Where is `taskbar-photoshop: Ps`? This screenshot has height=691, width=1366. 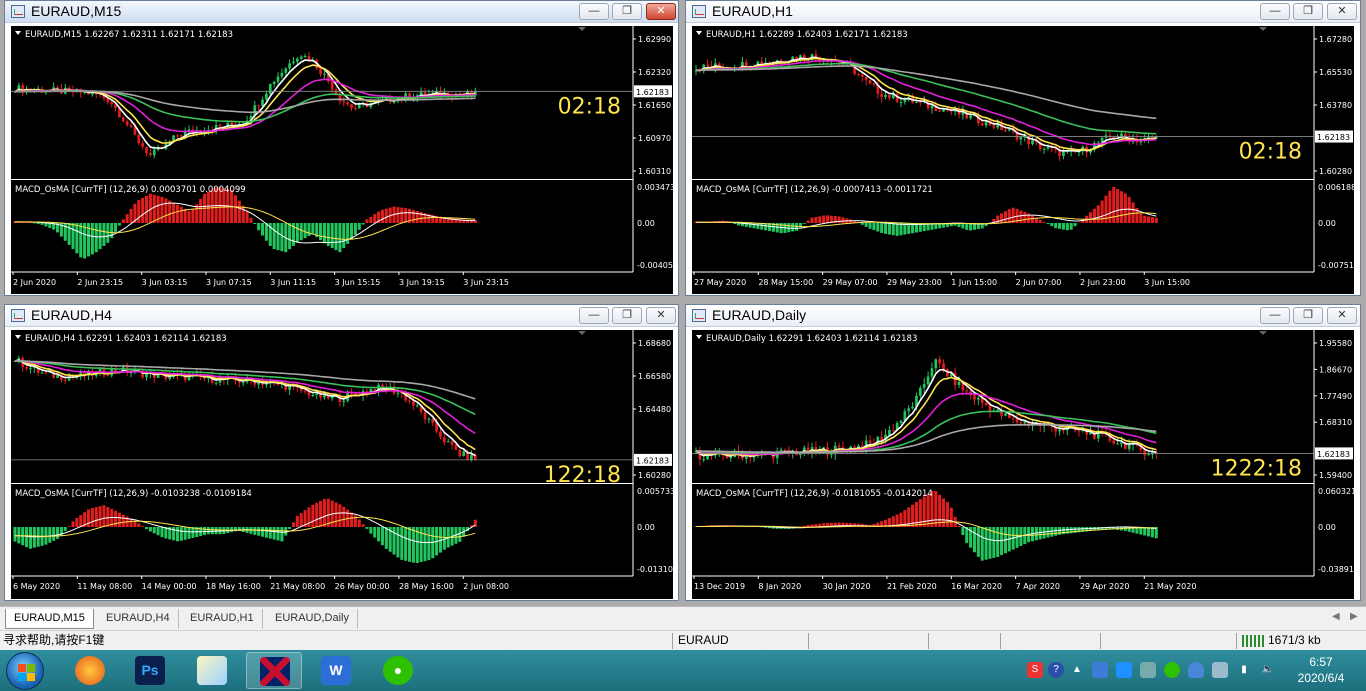
taskbar-photoshop: Ps is located at coordinates (150, 670).